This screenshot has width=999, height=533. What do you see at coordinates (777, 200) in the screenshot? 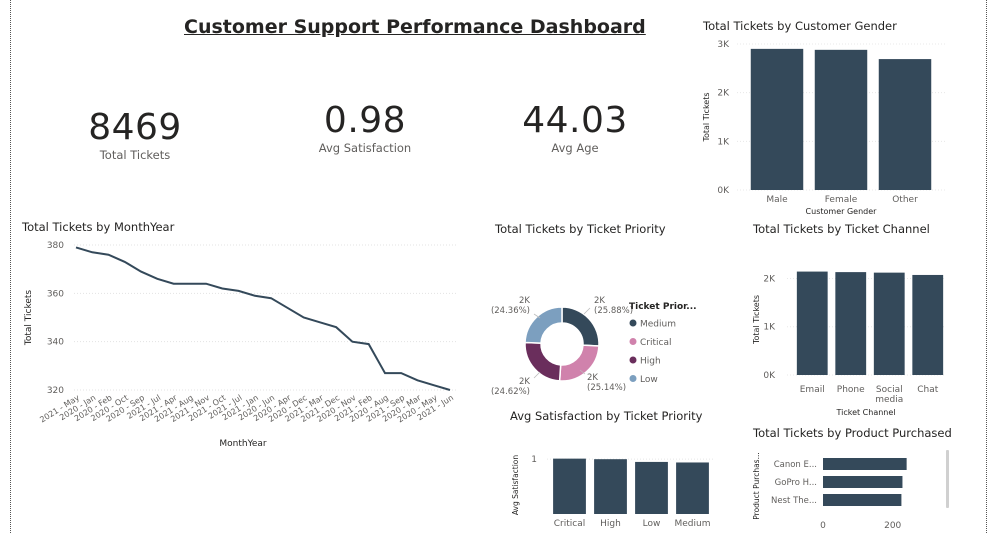
I see `gender-xtick-label: Male` at bounding box center [777, 200].